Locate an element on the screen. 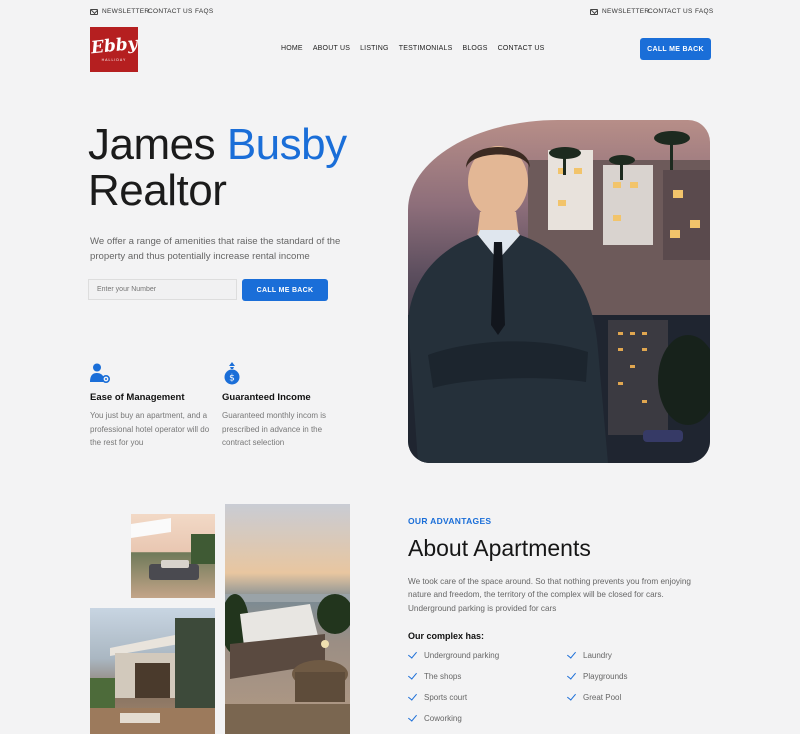 The image size is (800, 734). list-item-label: Playgrounds is located at coordinates (605, 676).